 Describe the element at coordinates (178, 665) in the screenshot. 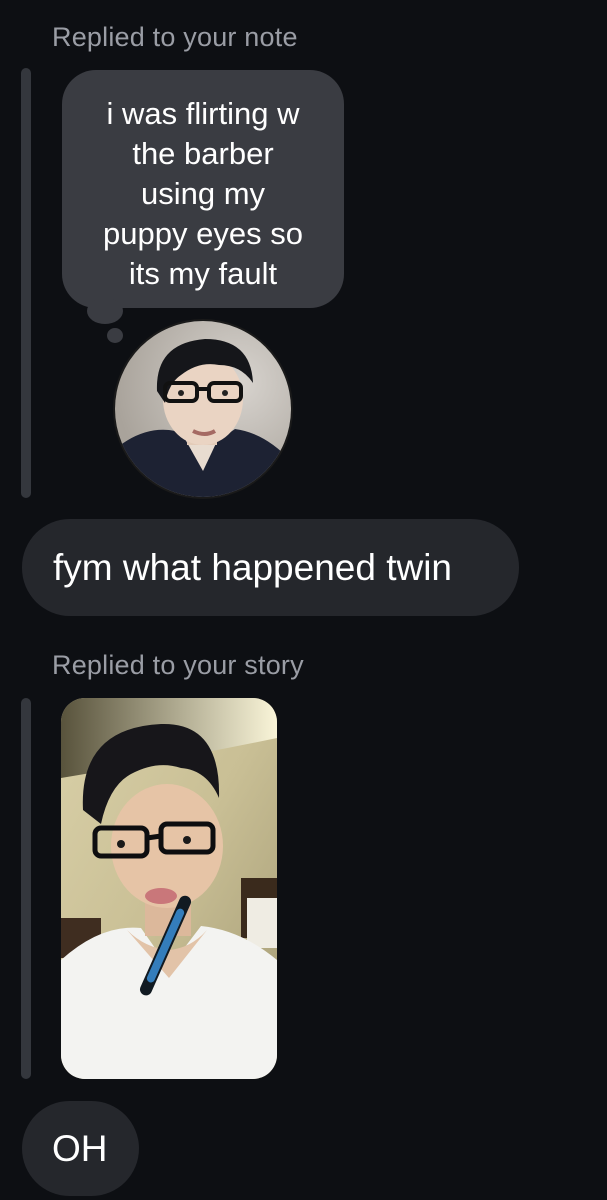

I see `replied-to-story-caption: Replied to your story` at that location.